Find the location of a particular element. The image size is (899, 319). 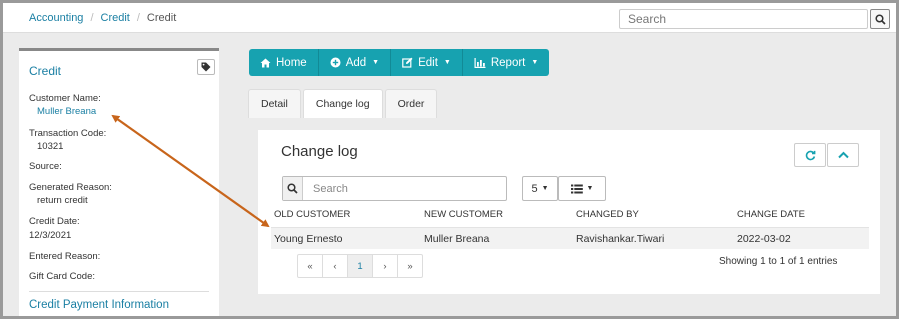

breadcrumb-accounting: Accounting is located at coordinates (56, 18).